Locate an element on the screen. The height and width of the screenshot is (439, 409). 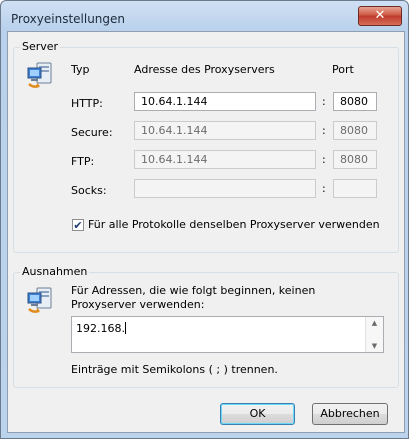
http-colon: : is located at coordinates (324, 101).